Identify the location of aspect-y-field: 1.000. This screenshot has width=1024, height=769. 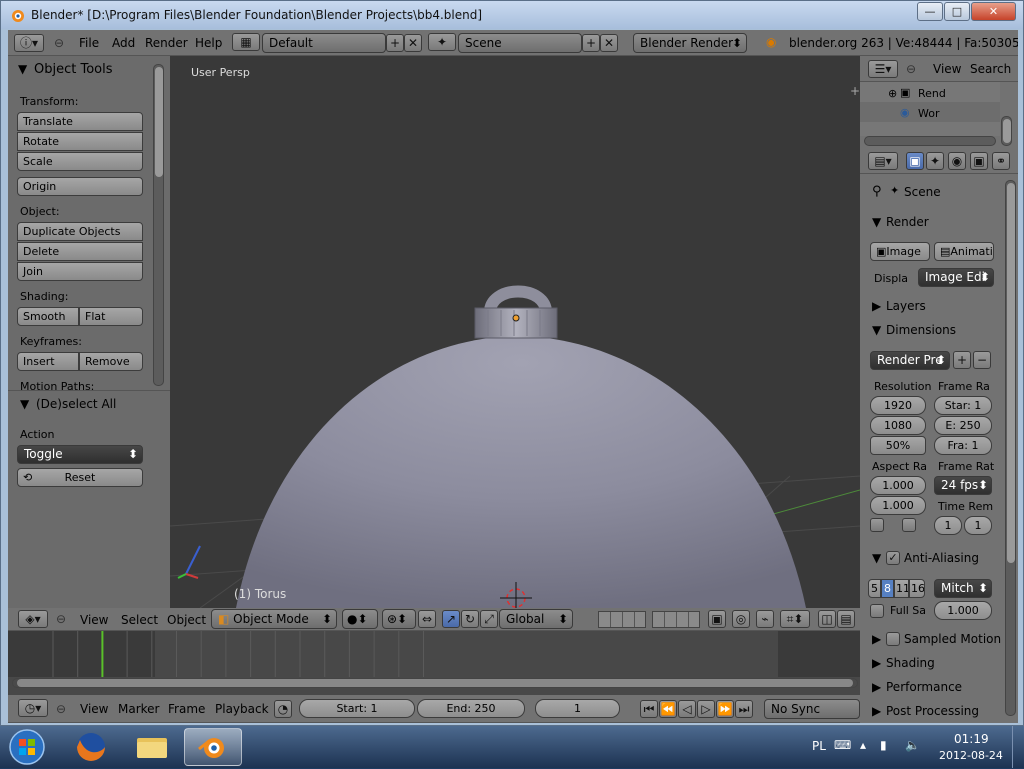
(898, 505).